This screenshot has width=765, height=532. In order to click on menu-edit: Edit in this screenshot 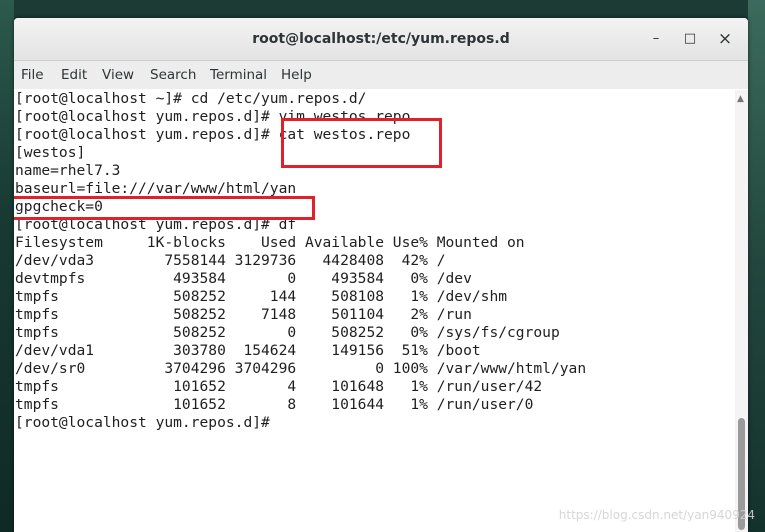, I will do `click(74, 75)`.